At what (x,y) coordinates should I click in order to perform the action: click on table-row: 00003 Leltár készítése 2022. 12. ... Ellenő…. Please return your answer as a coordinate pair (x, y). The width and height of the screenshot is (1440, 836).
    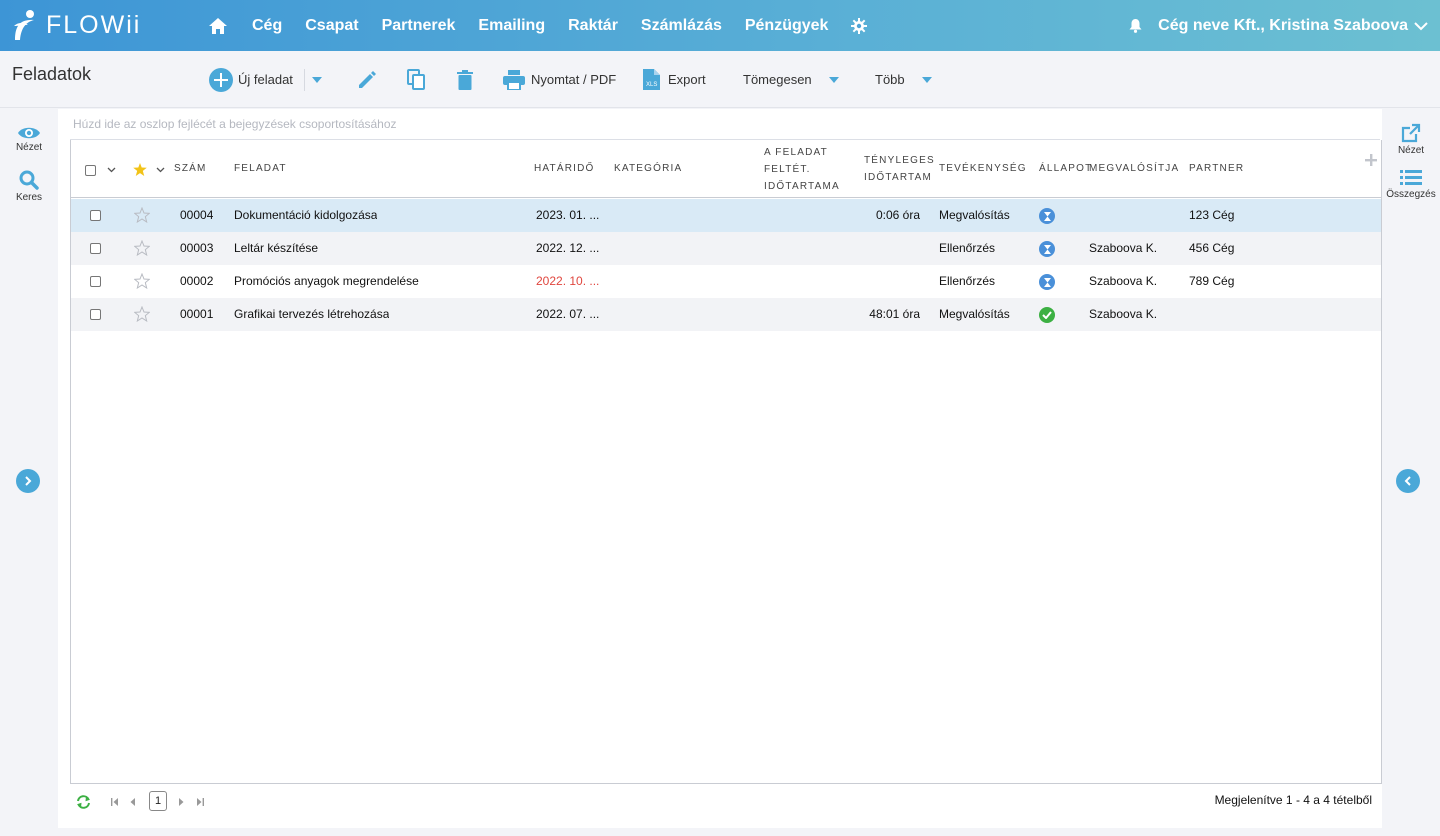
    Looking at the image, I should click on (726, 248).